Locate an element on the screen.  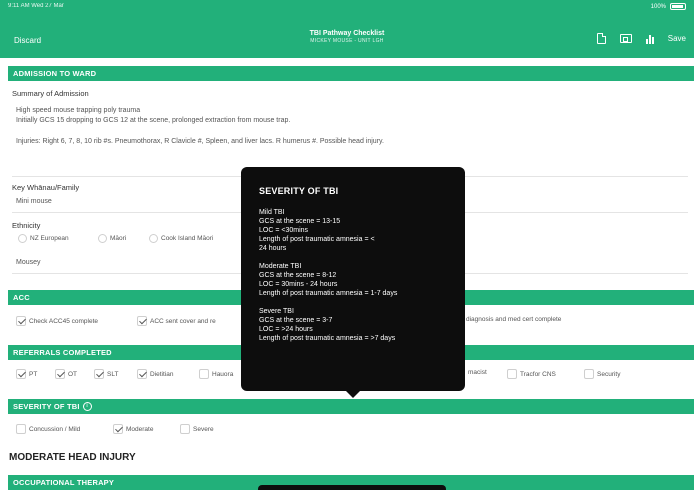
referral-tracfor-cns: Tracfor CNS is located at coordinates (531, 374).